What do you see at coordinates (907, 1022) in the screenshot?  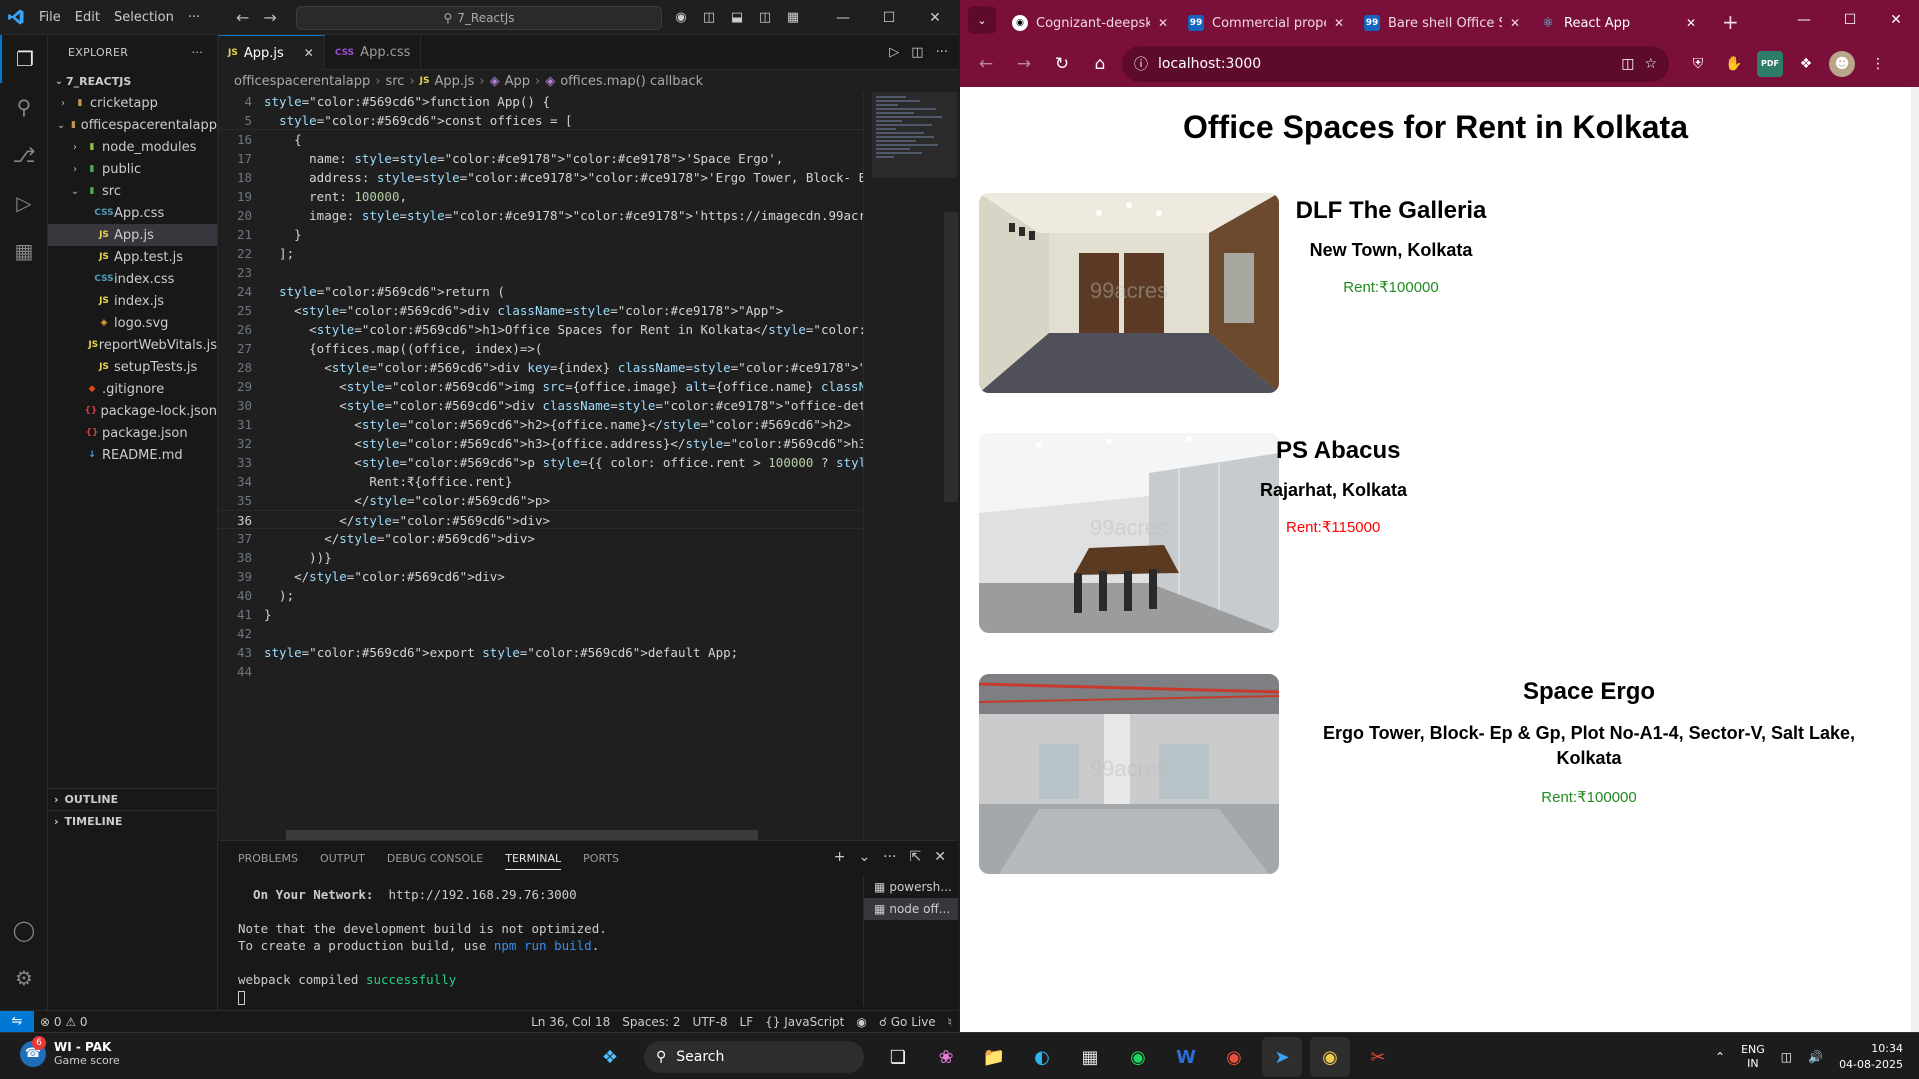 I see `go-live: ☌ Go Live` at bounding box center [907, 1022].